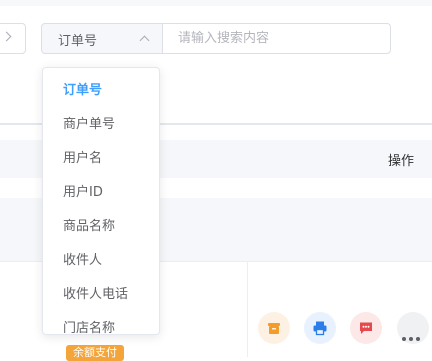  What do you see at coordinates (101, 227) in the screenshot?
I see `dropdown-option: 商品名称` at bounding box center [101, 227].